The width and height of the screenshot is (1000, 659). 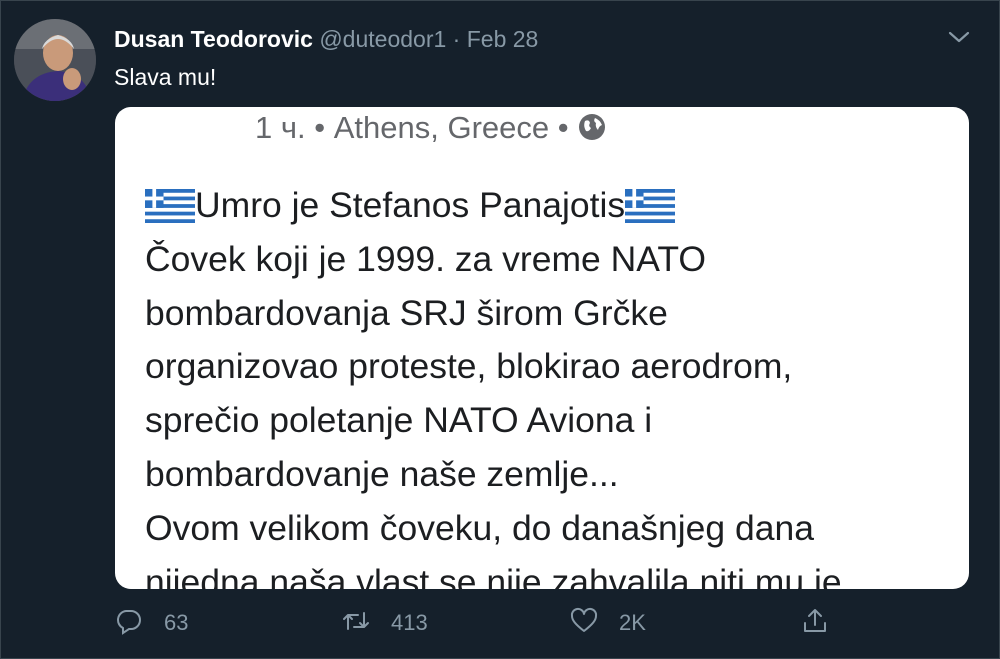 What do you see at coordinates (959, 37) in the screenshot?
I see `chevron-down-icon` at bounding box center [959, 37].